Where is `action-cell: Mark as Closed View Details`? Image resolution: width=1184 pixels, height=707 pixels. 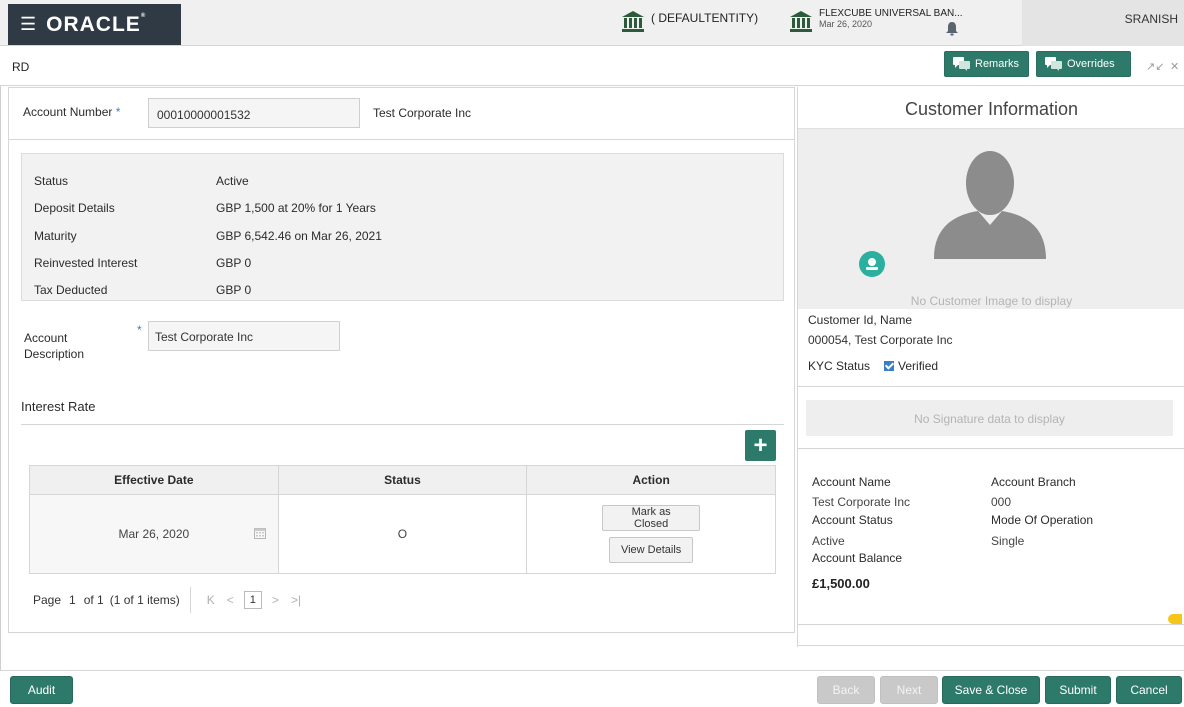
action-cell: Mark as Closed View Details is located at coordinates (651, 534).